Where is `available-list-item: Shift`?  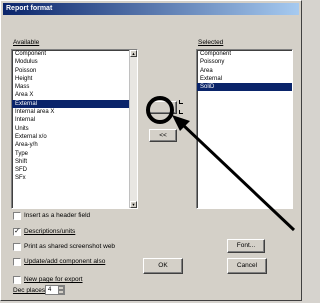
available-list-item: Shift is located at coordinates (74, 162).